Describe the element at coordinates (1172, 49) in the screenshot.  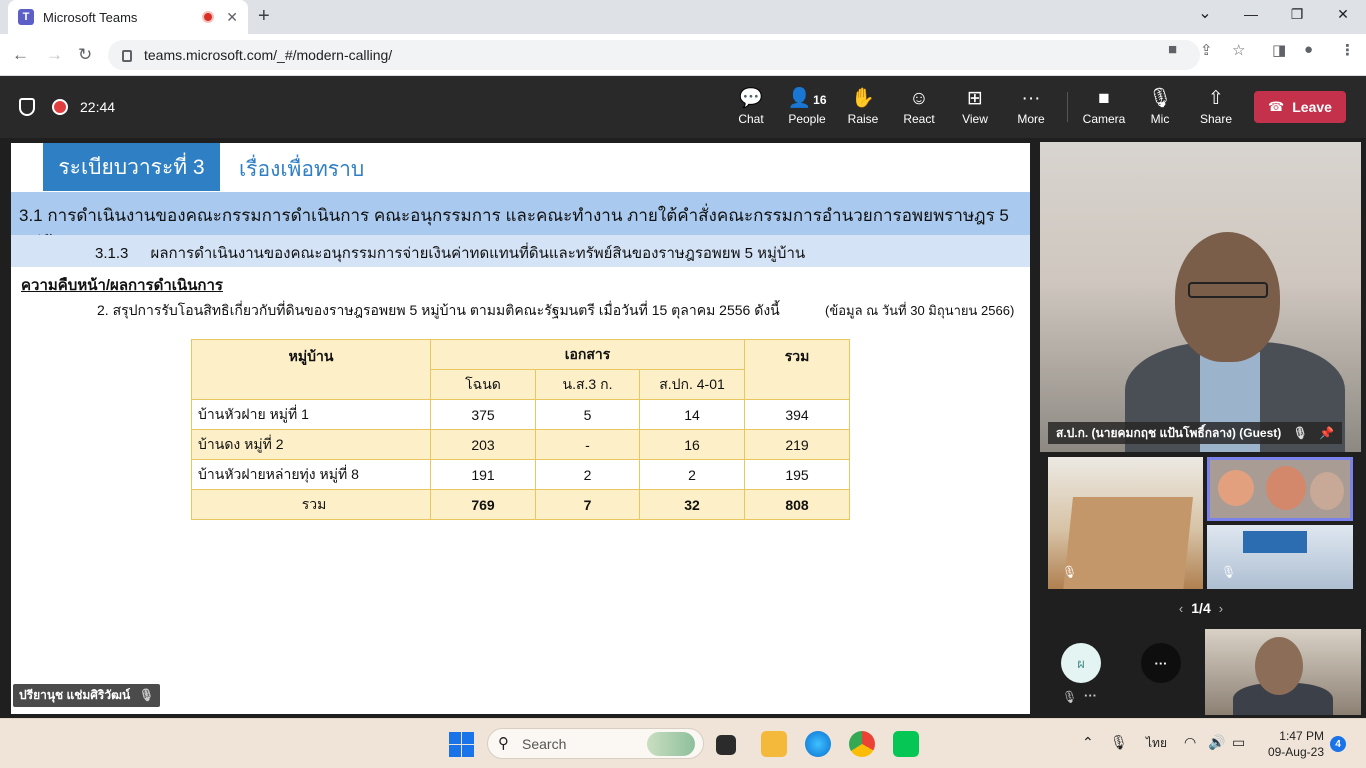
I see `camera-site-icon: ■` at that location.